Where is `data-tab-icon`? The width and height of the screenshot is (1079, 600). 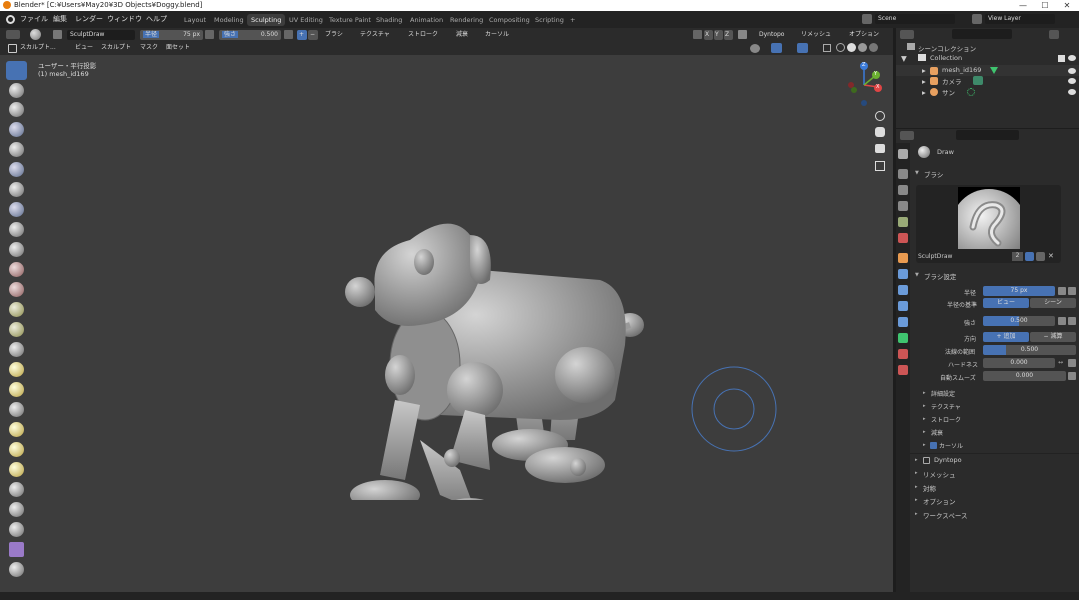 data-tab-icon is located at coordinates (903, 338).